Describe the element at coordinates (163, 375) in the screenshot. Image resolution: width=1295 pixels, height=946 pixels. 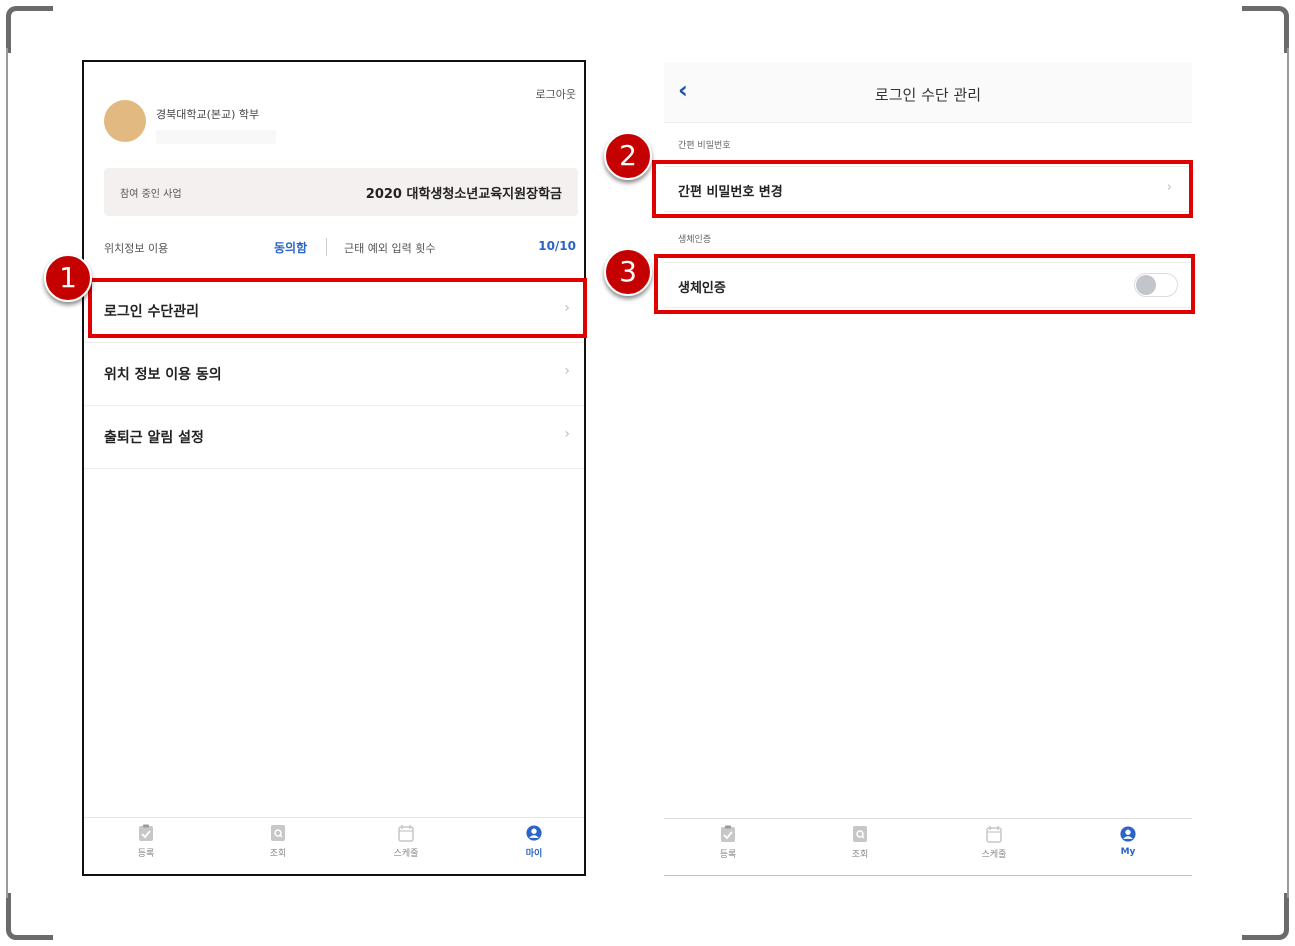
I see `menu-item-label: 위치 정보 이용 동의` at that location.